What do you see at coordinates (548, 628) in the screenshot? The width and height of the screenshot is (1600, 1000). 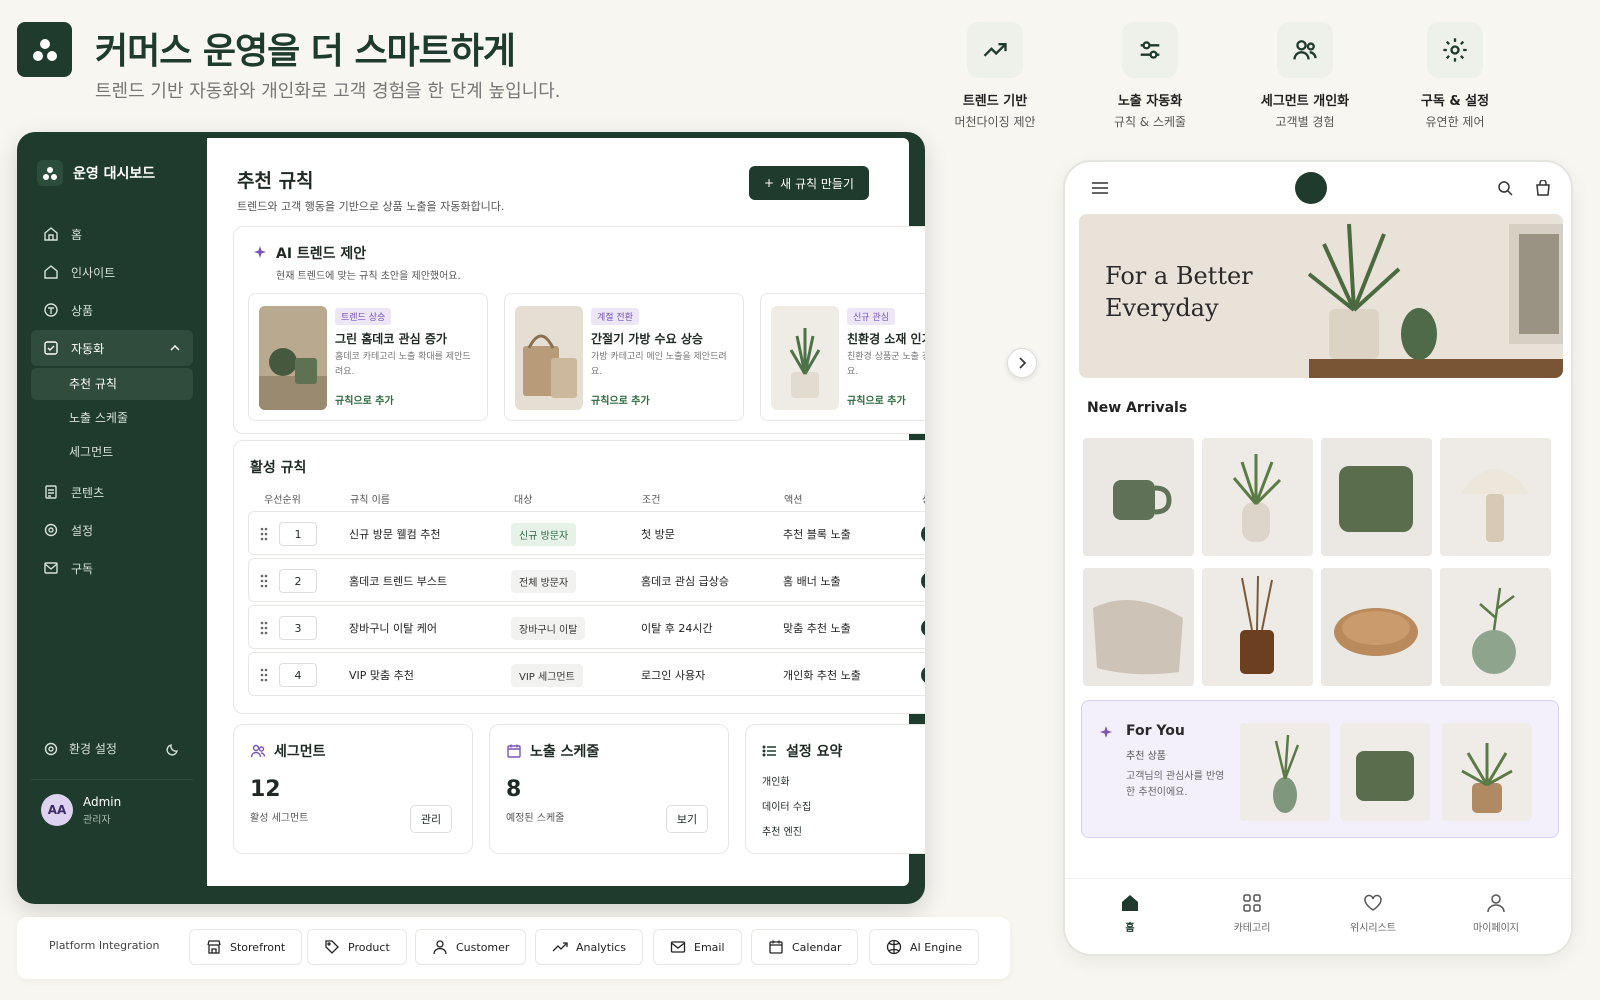 I see `target-badge: 장바구니 이탈` at bounding box center [548, 628].